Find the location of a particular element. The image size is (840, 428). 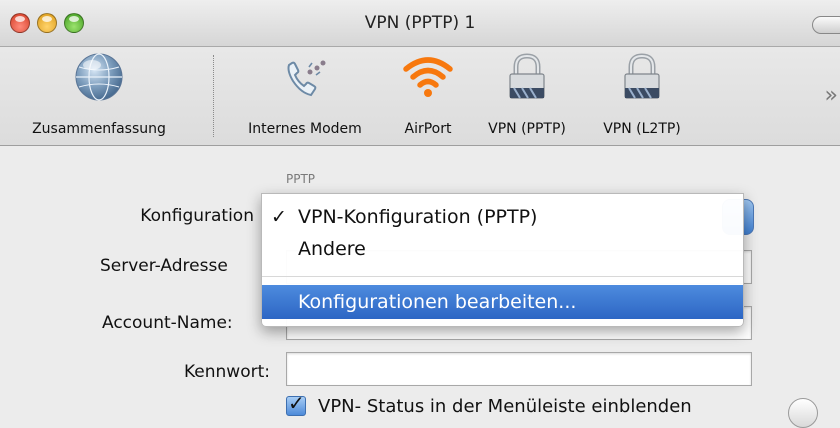

toolbar-item-vpn-l2tp: VPN (L2TP) is located at coordinates (642, 96).